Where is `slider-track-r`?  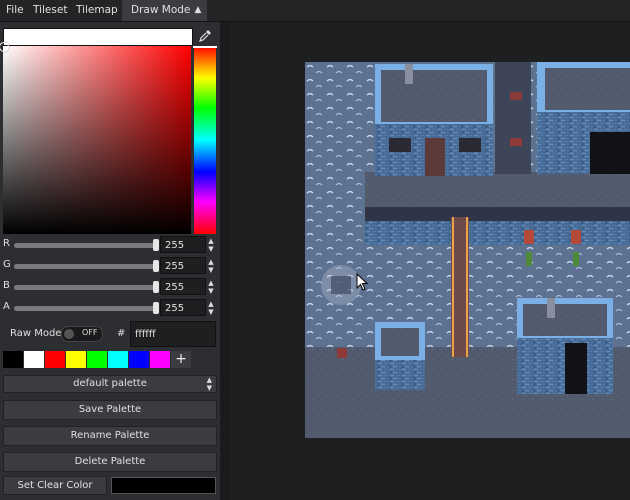 slider-track-r is located at coordinates (86, 245).